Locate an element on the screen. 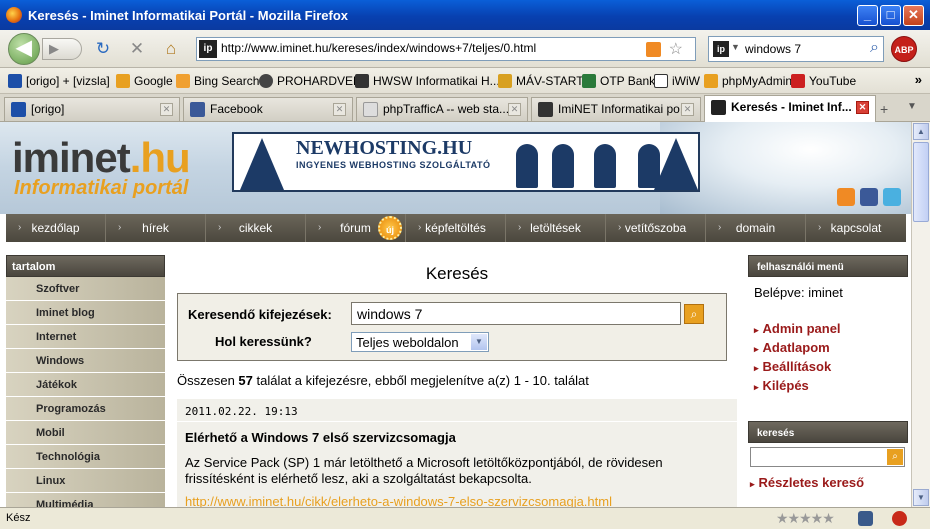  forward-button: ▶ is located at coordinates (62, 49).